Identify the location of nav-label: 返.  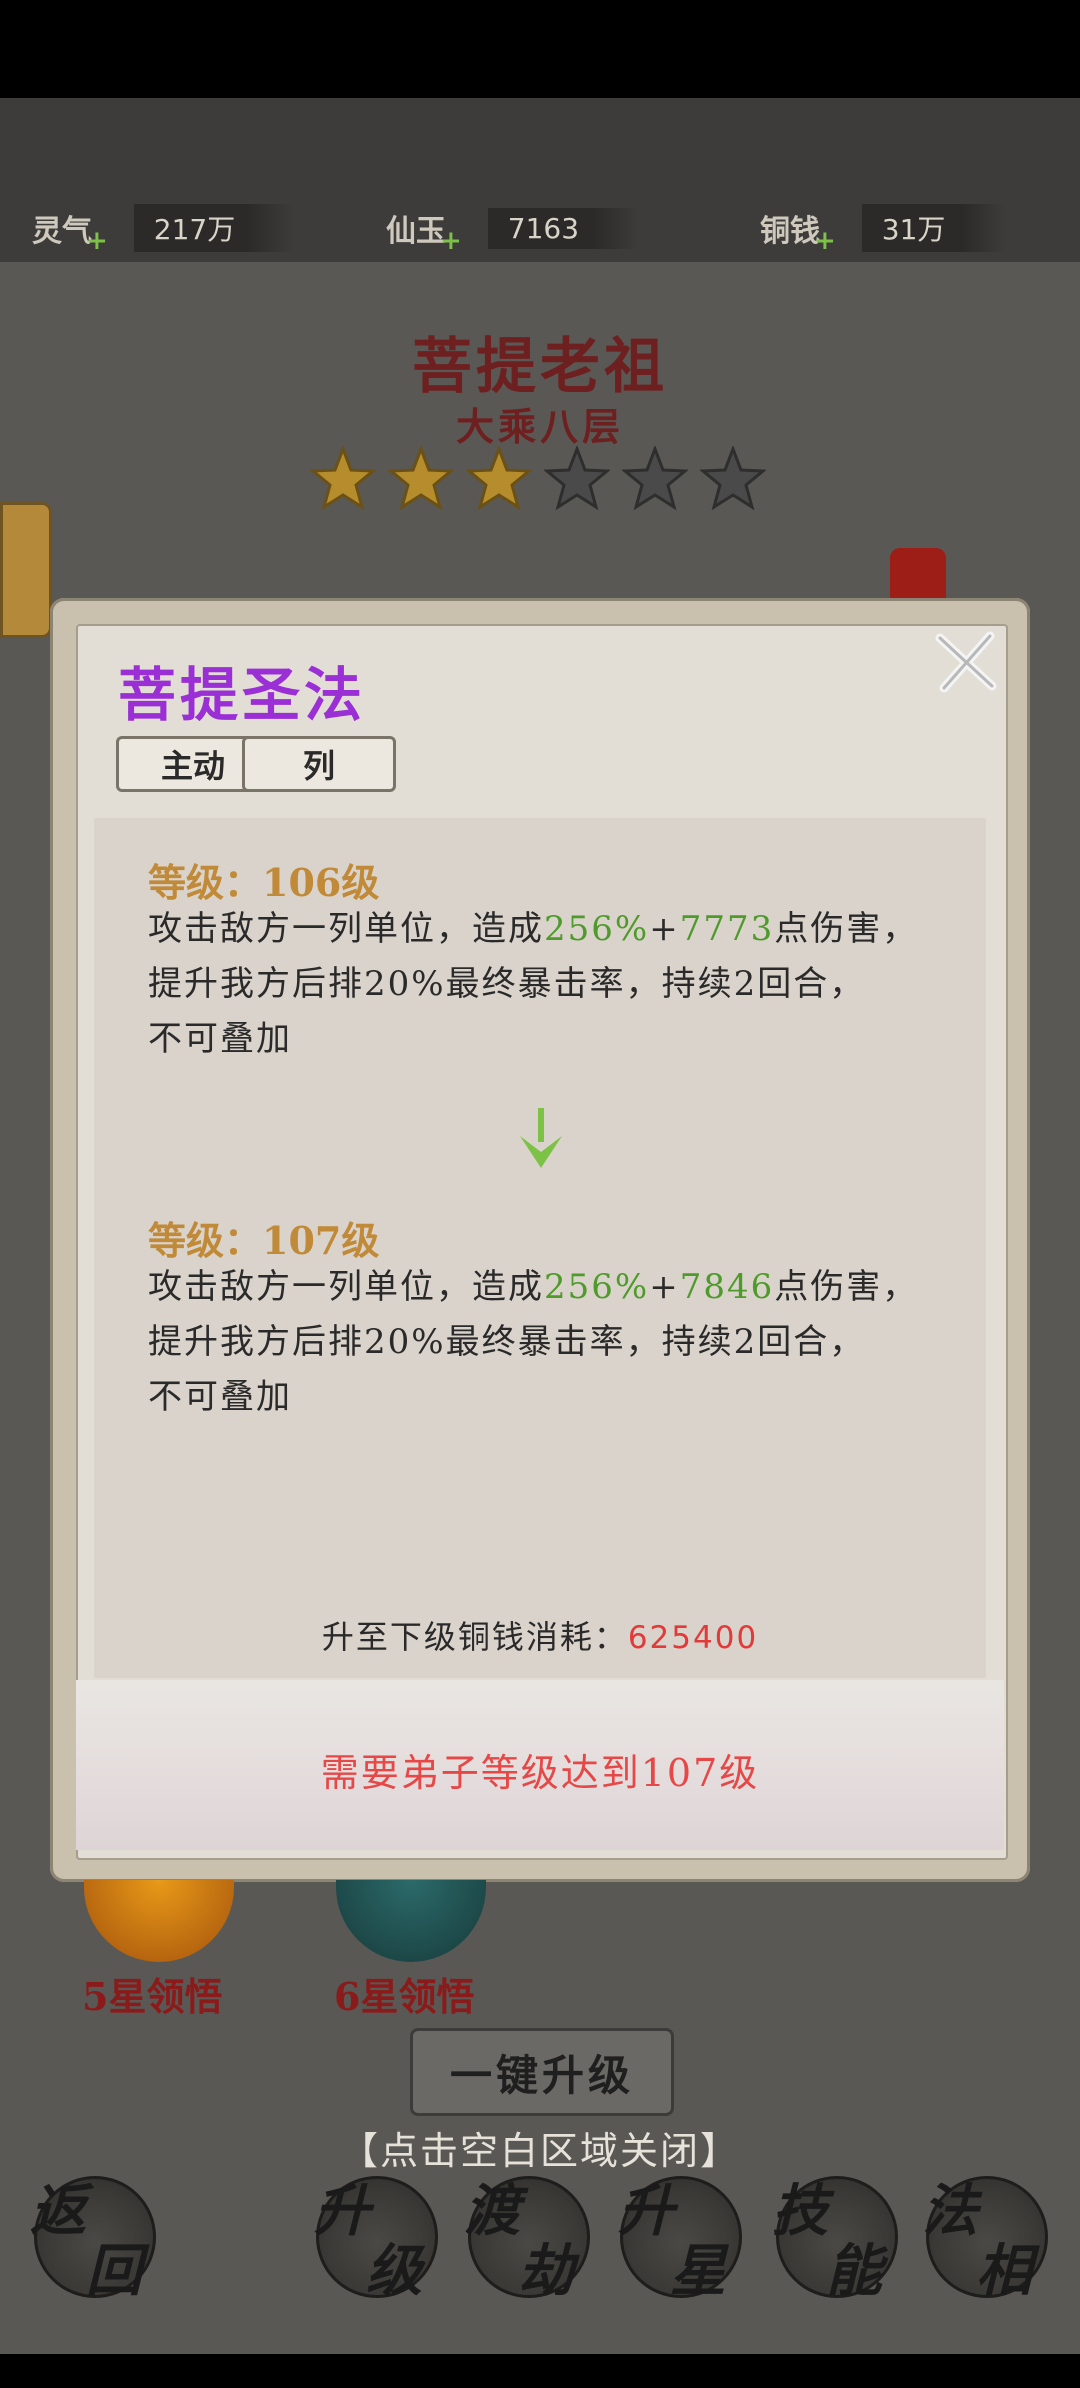
(58, 2211).